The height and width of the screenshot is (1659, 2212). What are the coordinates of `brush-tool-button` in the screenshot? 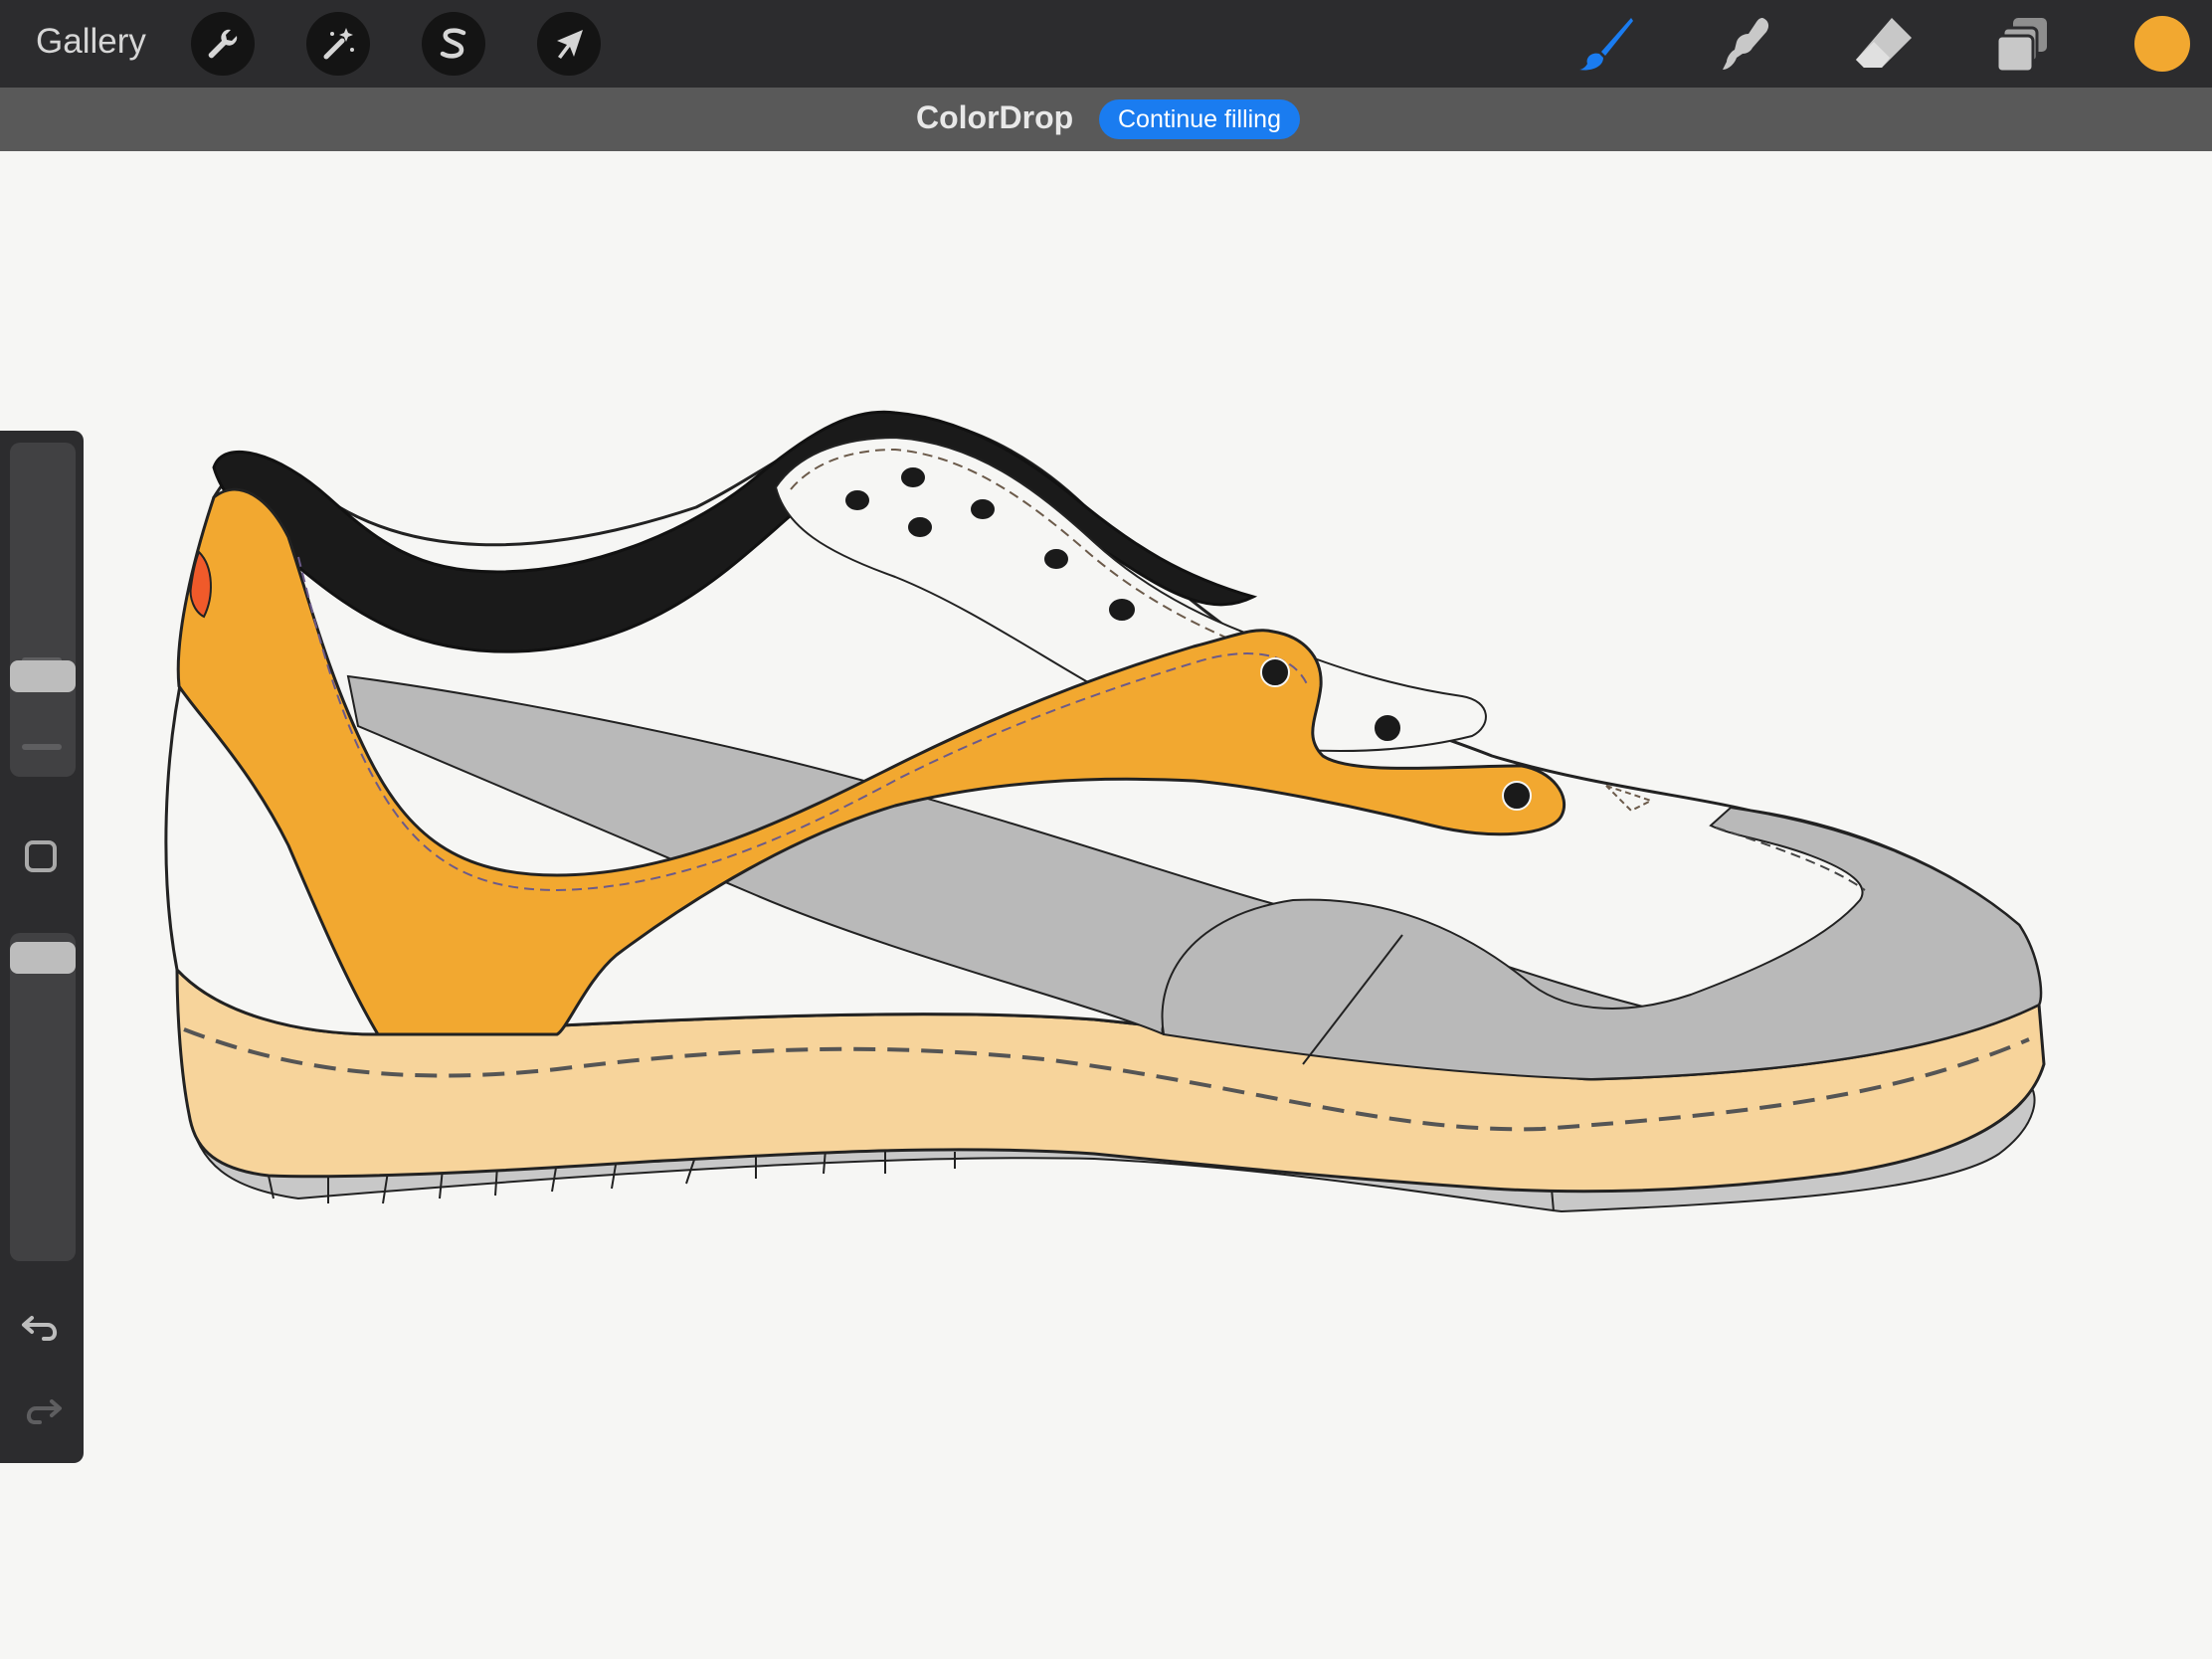 It's located at (1607, 44).